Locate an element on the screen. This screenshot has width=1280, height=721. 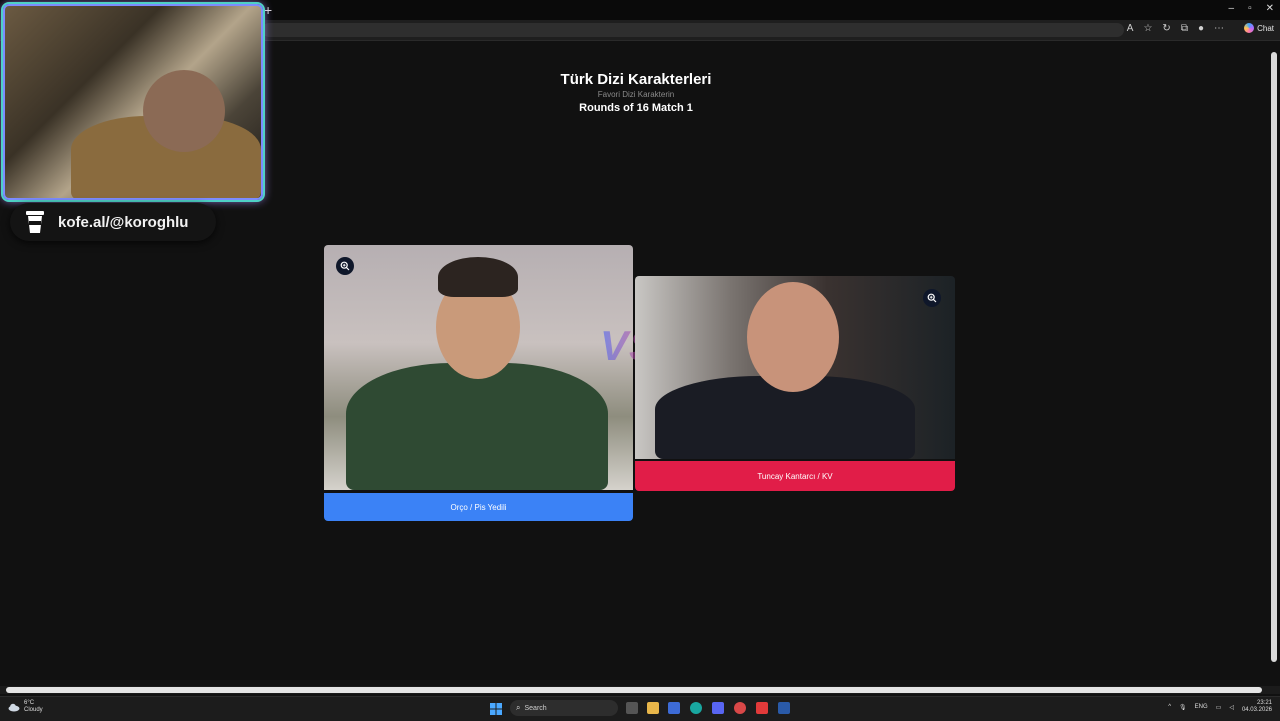
vertical-scrollbar is located at coordinates (1274, 357).